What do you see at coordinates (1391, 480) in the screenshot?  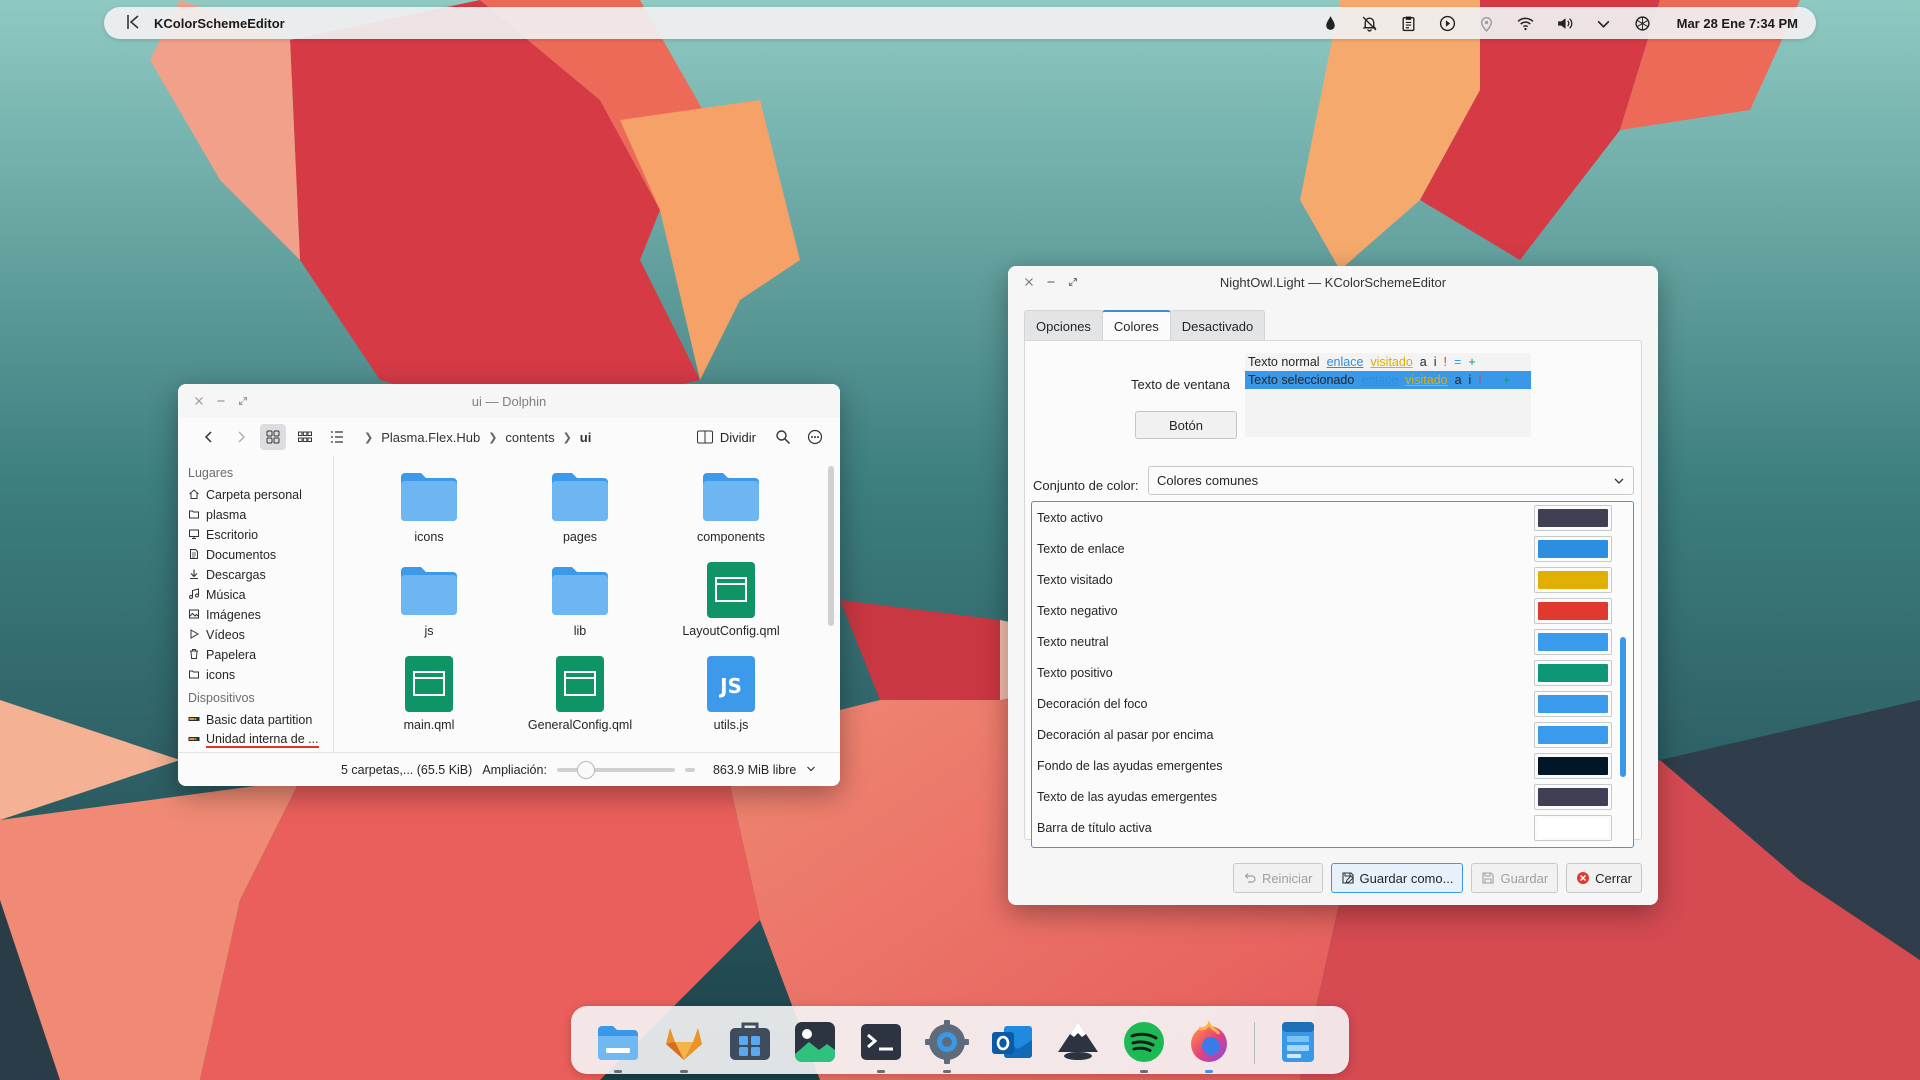 I see `color-set-select: Colores comunes` at bounding box center [1391, 480].